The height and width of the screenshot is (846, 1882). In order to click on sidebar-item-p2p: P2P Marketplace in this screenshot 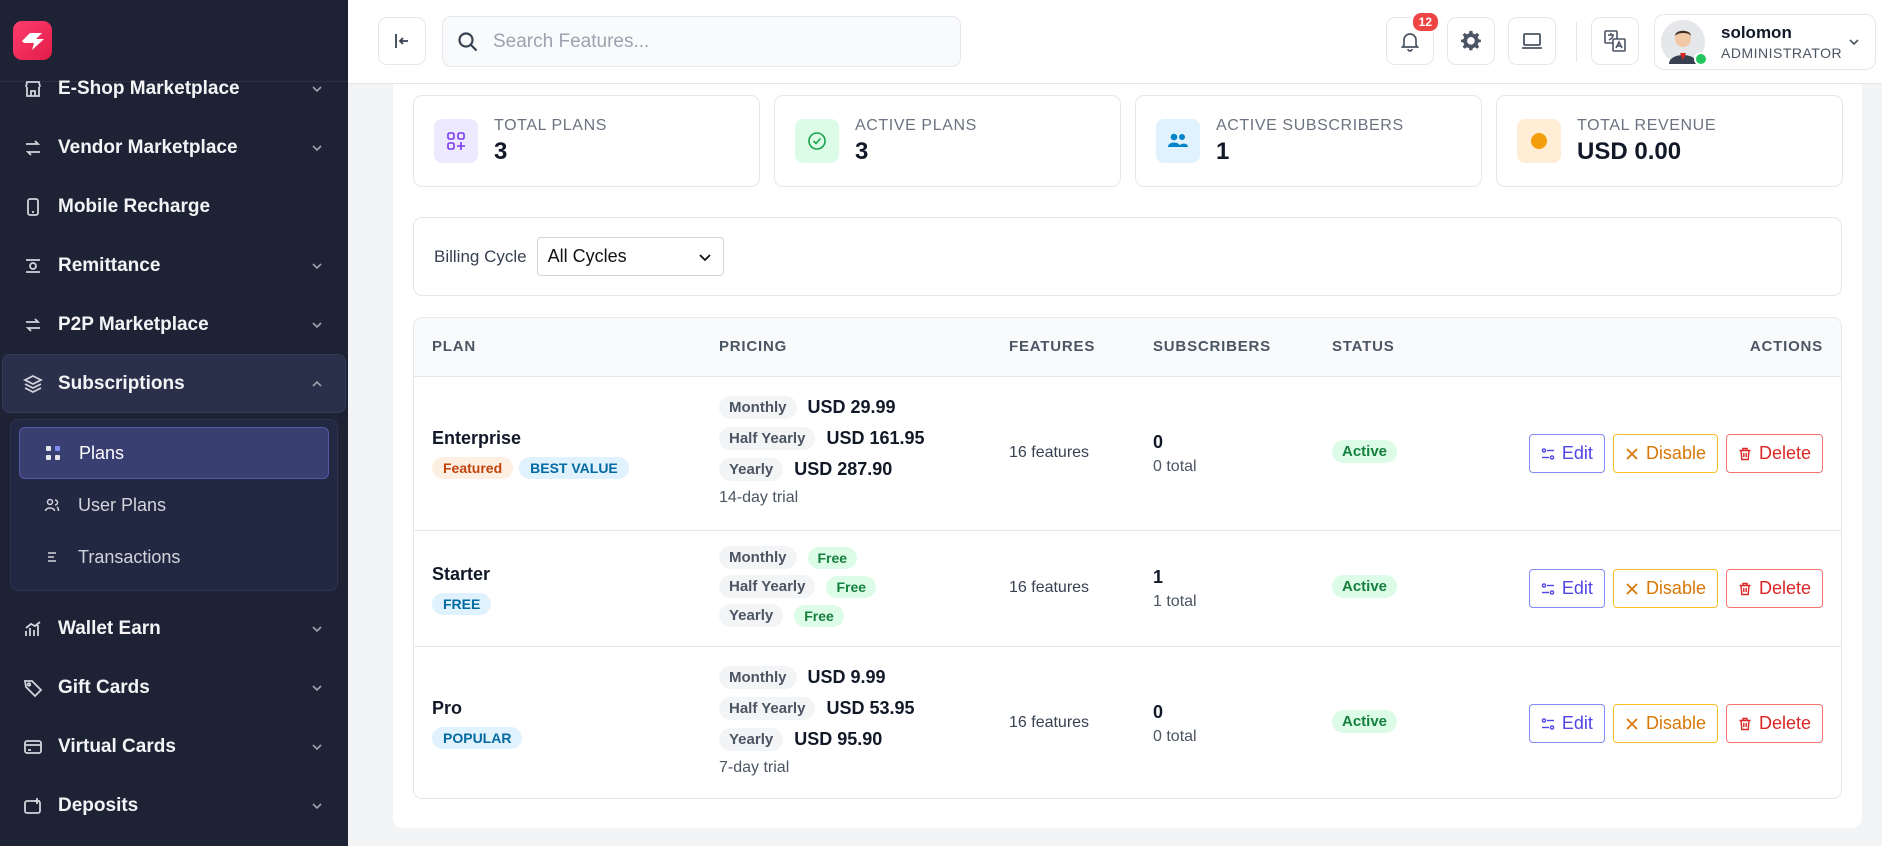, I will do `click(174, 324)`.